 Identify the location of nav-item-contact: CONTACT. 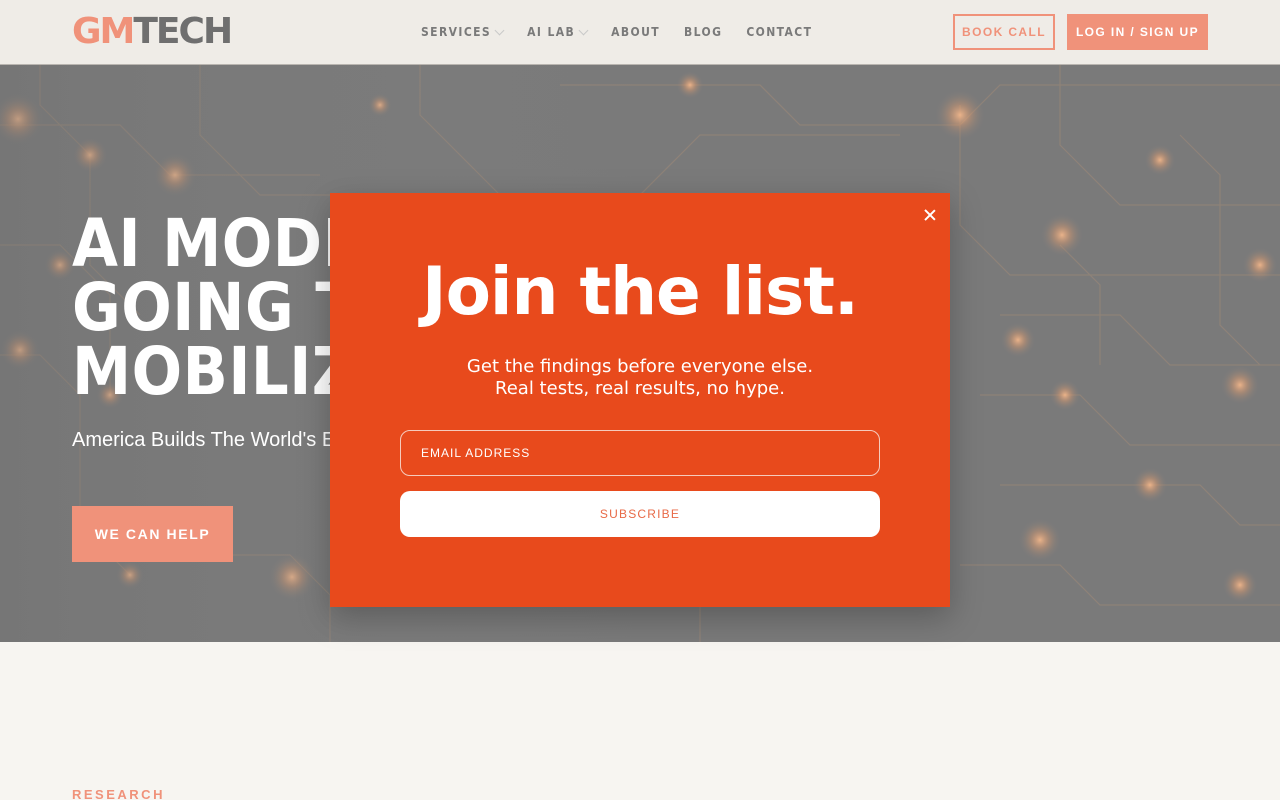
(779, 32).